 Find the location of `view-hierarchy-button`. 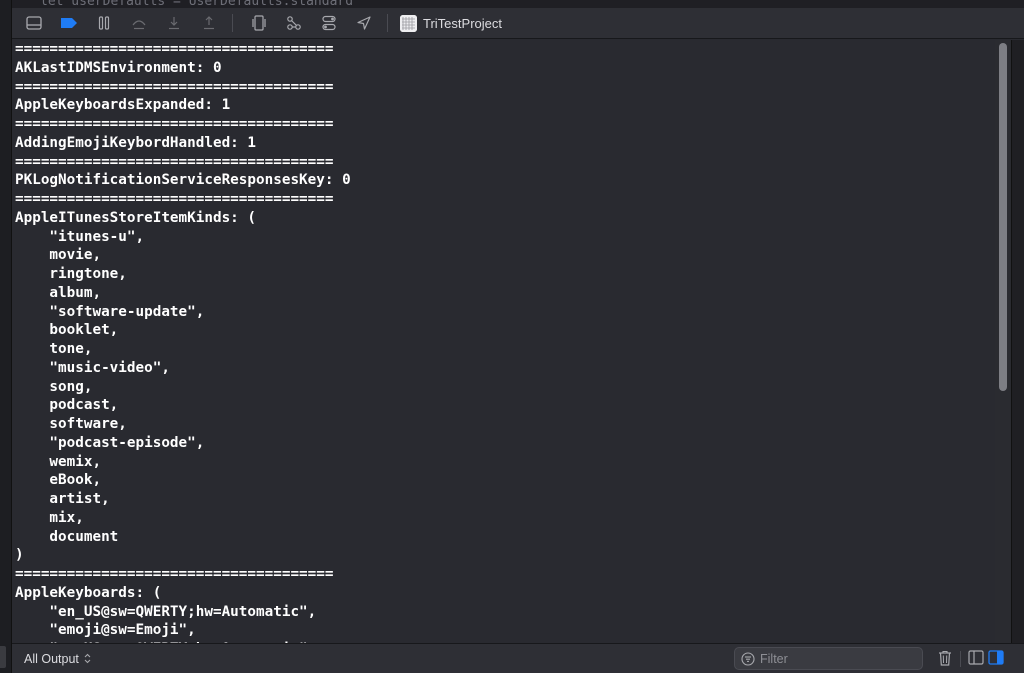

view-hierarchy-button is located at coordinates (259, 23).